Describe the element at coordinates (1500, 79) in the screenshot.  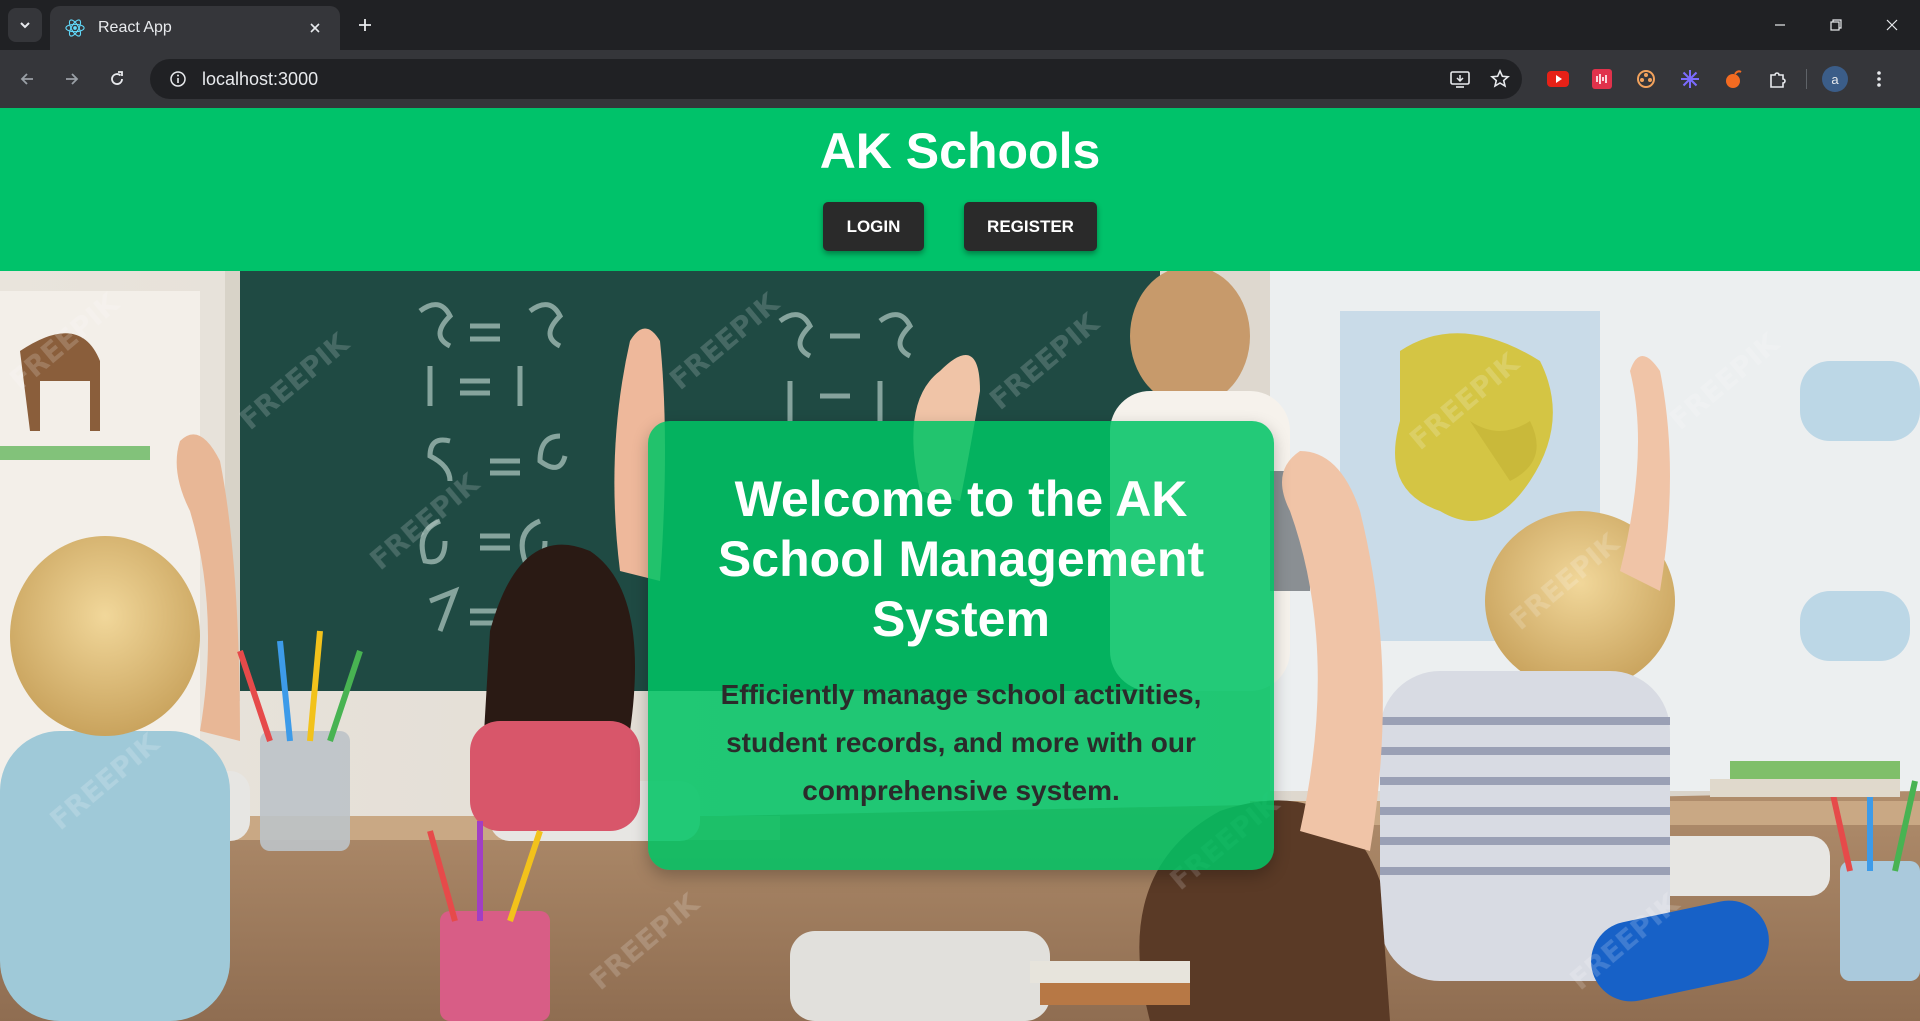
I see `bookmark-star-icon` at that location.